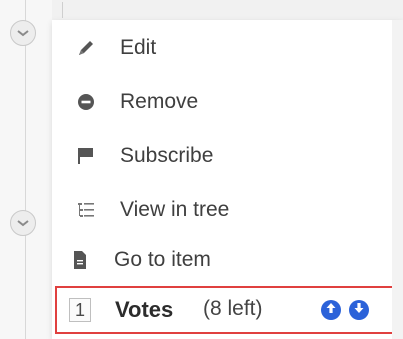 The width and height of the screenshot is (403, 339). What do you see at coordinates (167, 155) in the screenshot?
I see `menu-item-label: Subscribe` at bounding box center [167, 155].